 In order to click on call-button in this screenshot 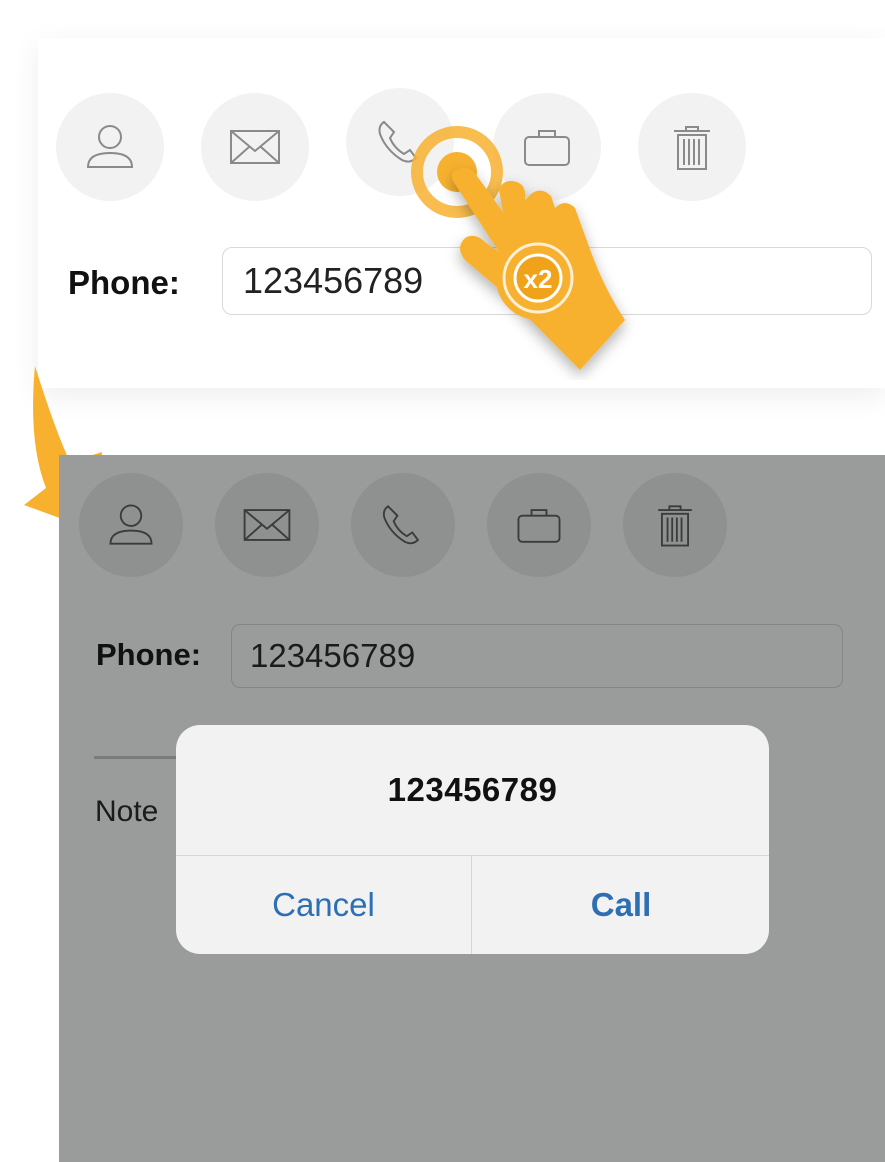, I will do `click(403, 525)`.